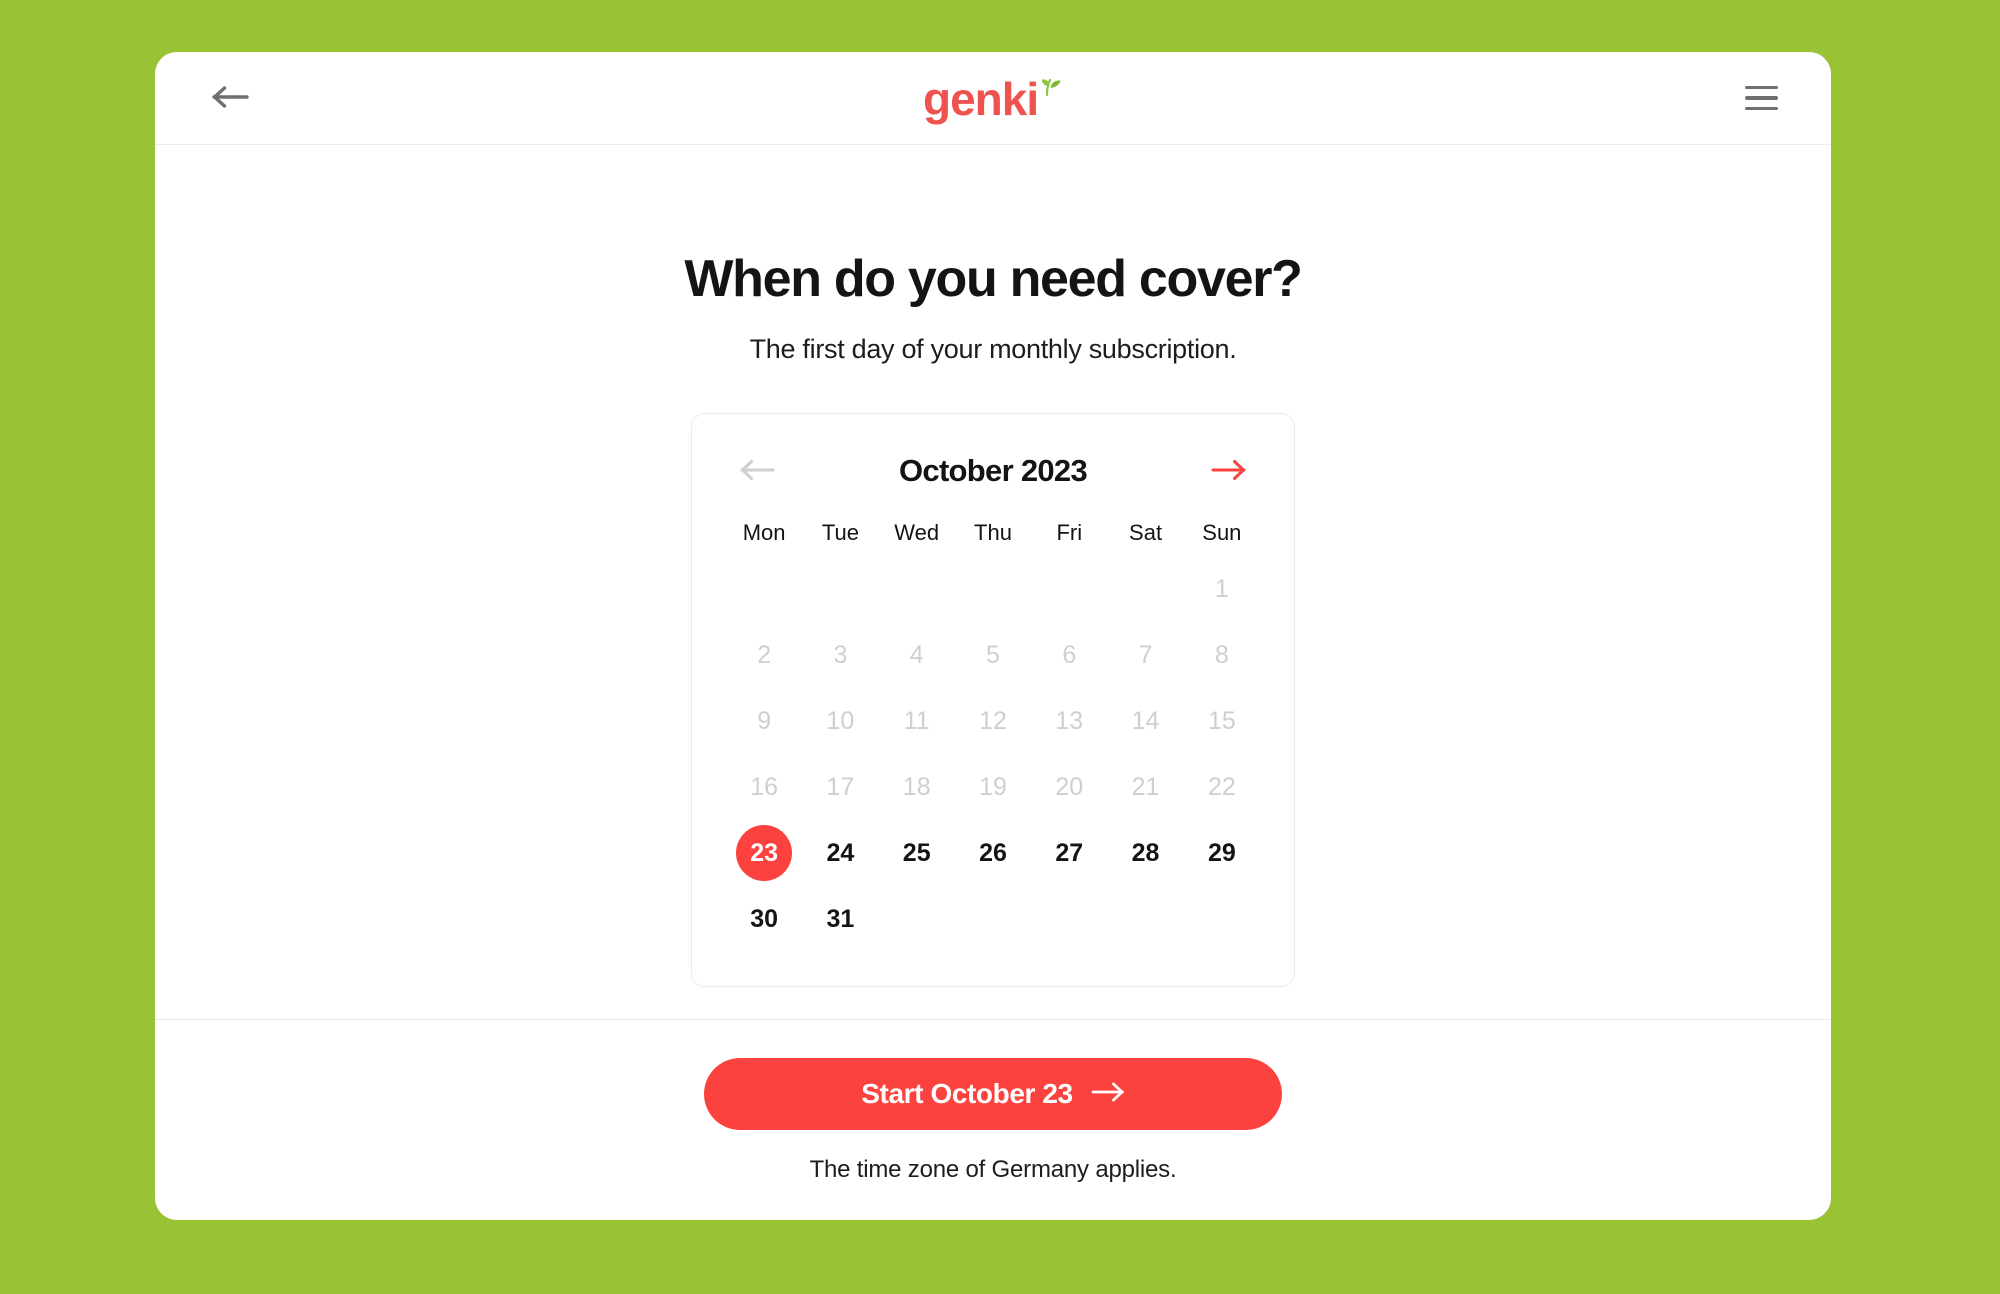 The image size is (2000, 1294). I want to click on calendar-day-30: 30, so click(764, 919).